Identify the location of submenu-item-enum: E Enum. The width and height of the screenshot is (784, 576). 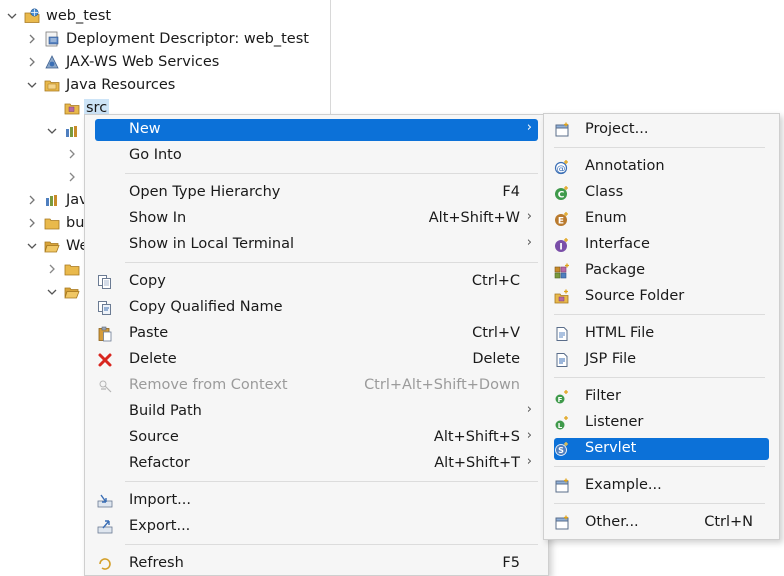
(661, 219).